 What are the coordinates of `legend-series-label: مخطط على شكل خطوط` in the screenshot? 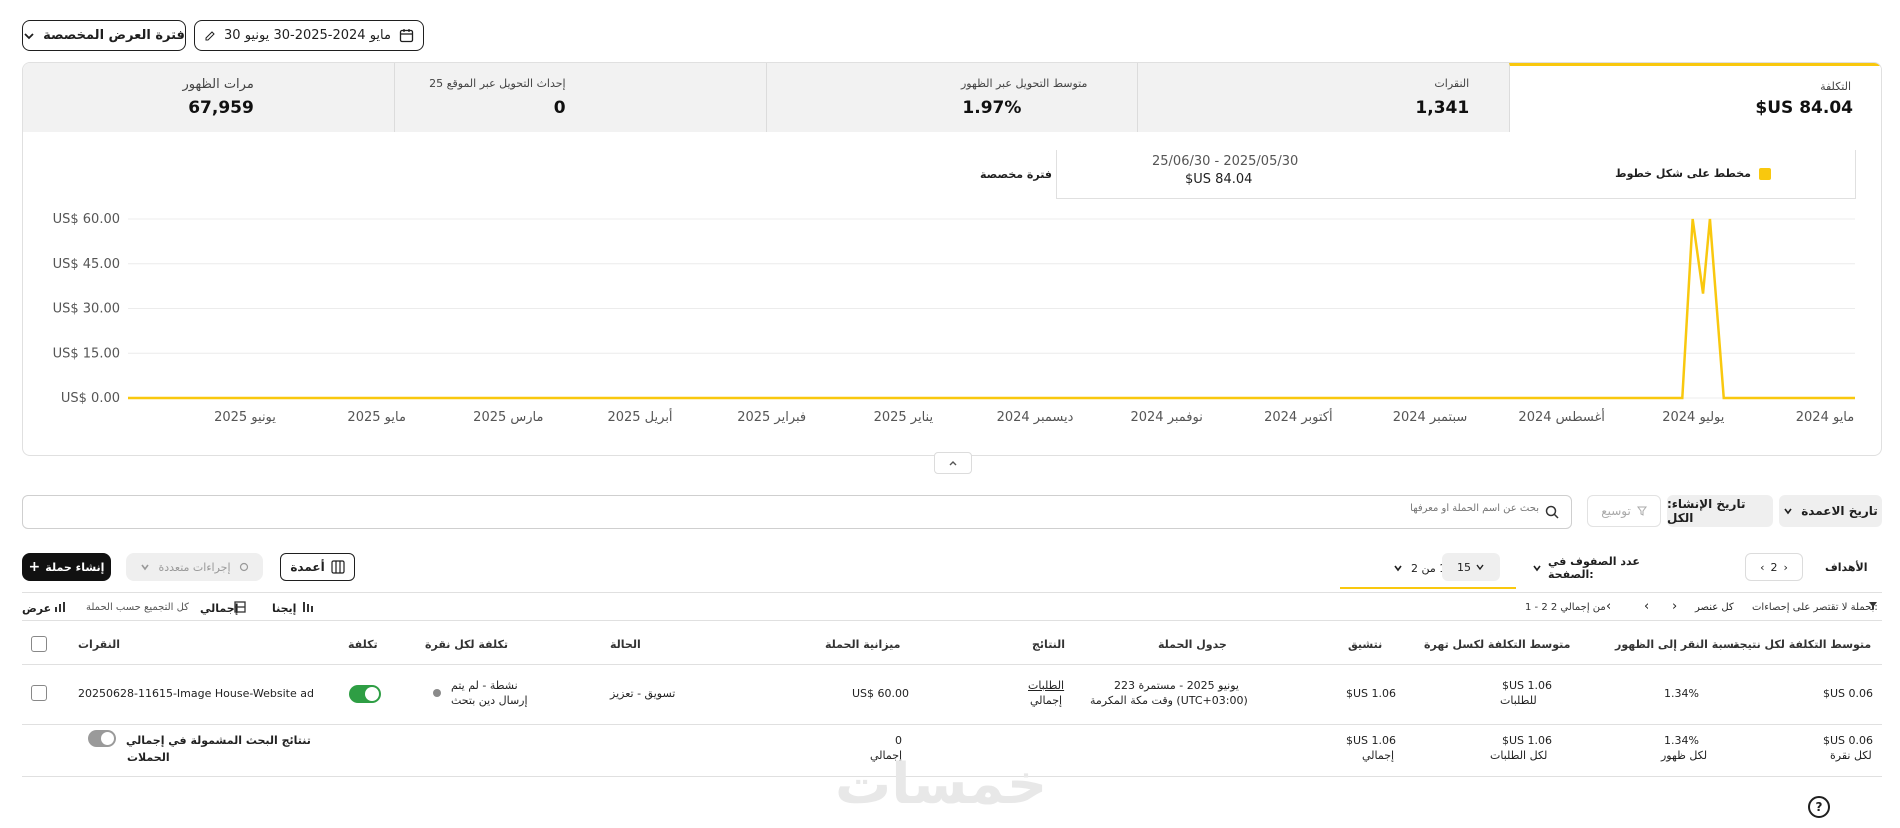 It's located at (1683, 173).